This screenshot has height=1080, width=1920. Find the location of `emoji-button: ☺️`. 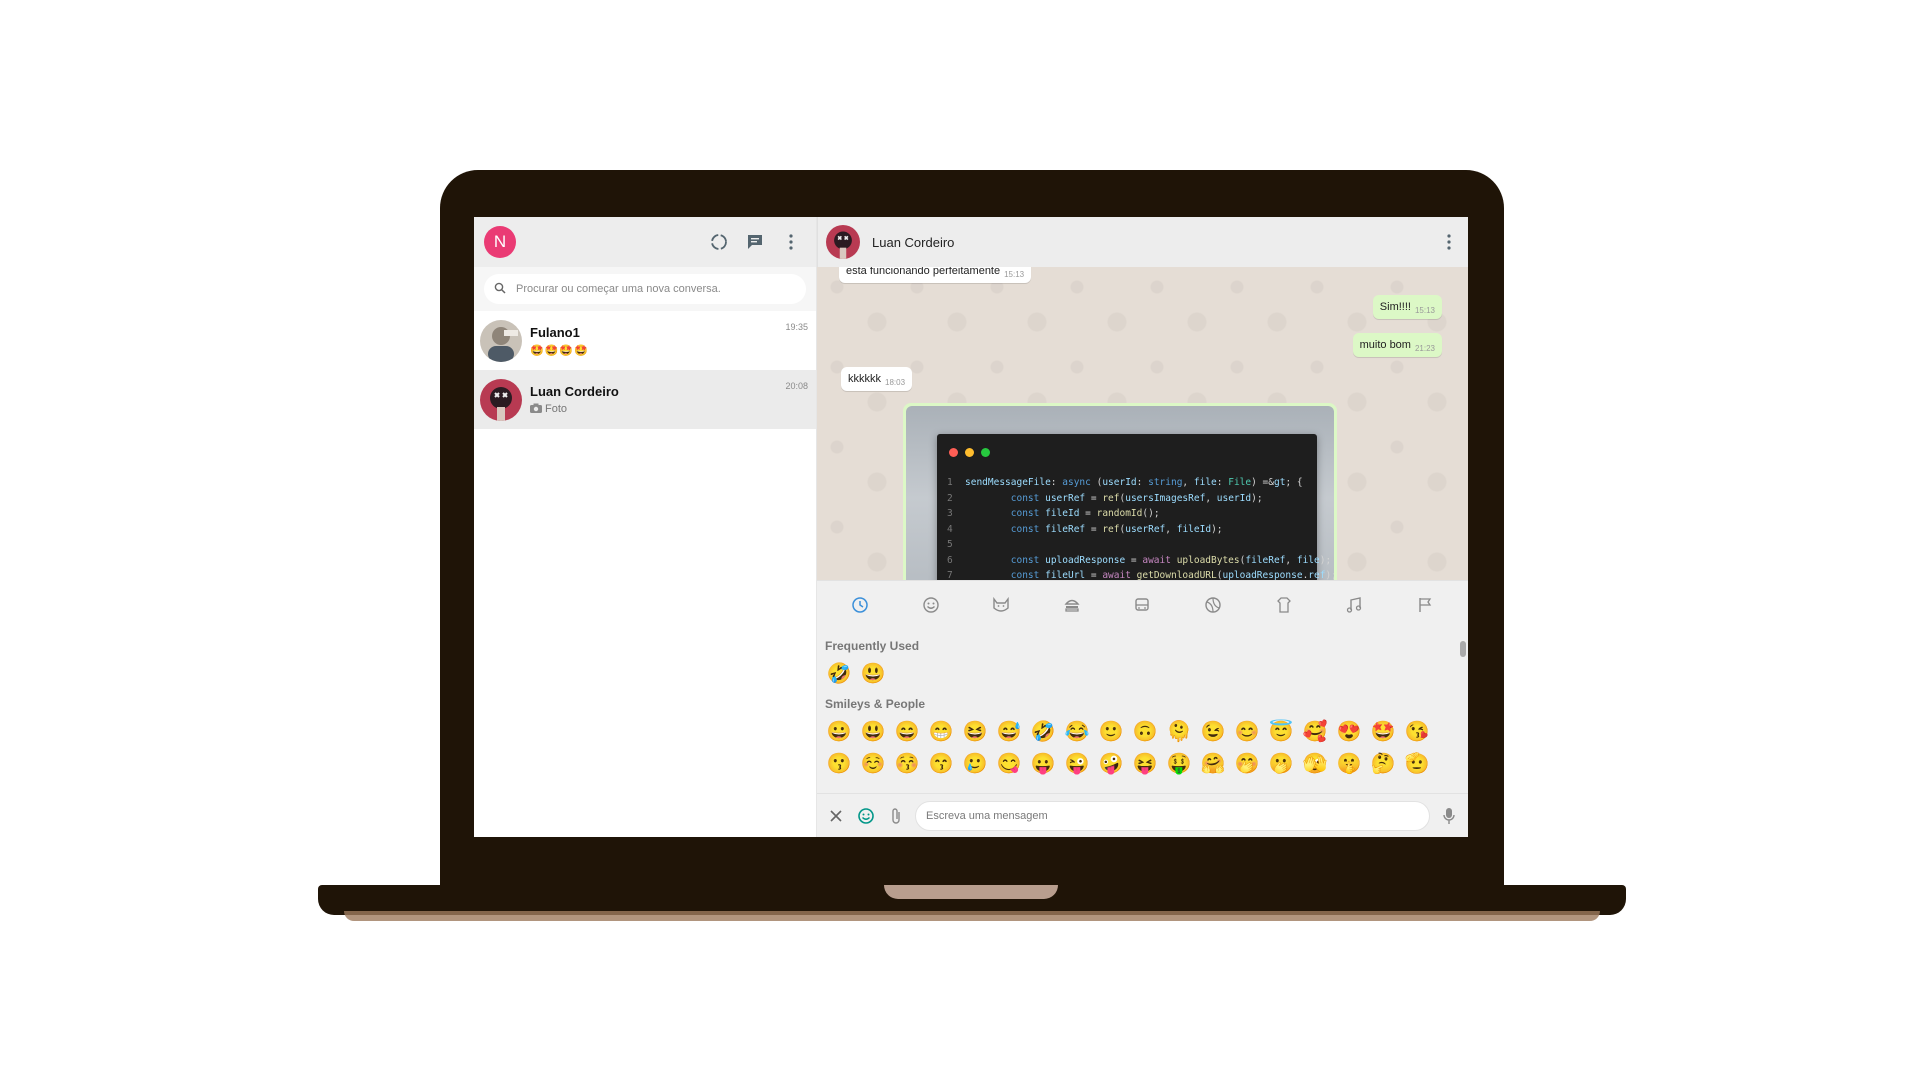

emoji-button: ☺️ is located at coordinates (873, 764).